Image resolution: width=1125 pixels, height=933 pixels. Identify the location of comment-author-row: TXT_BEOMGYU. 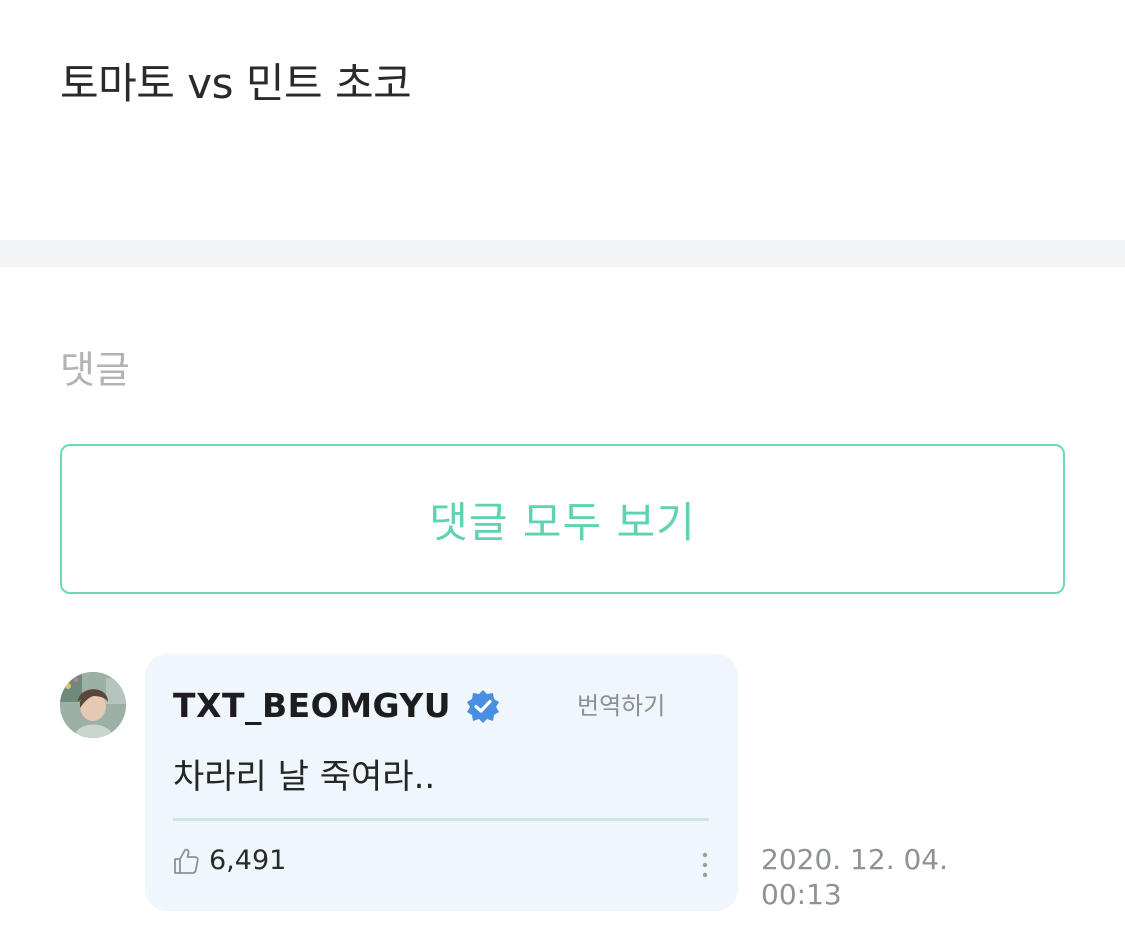
(337, 705).